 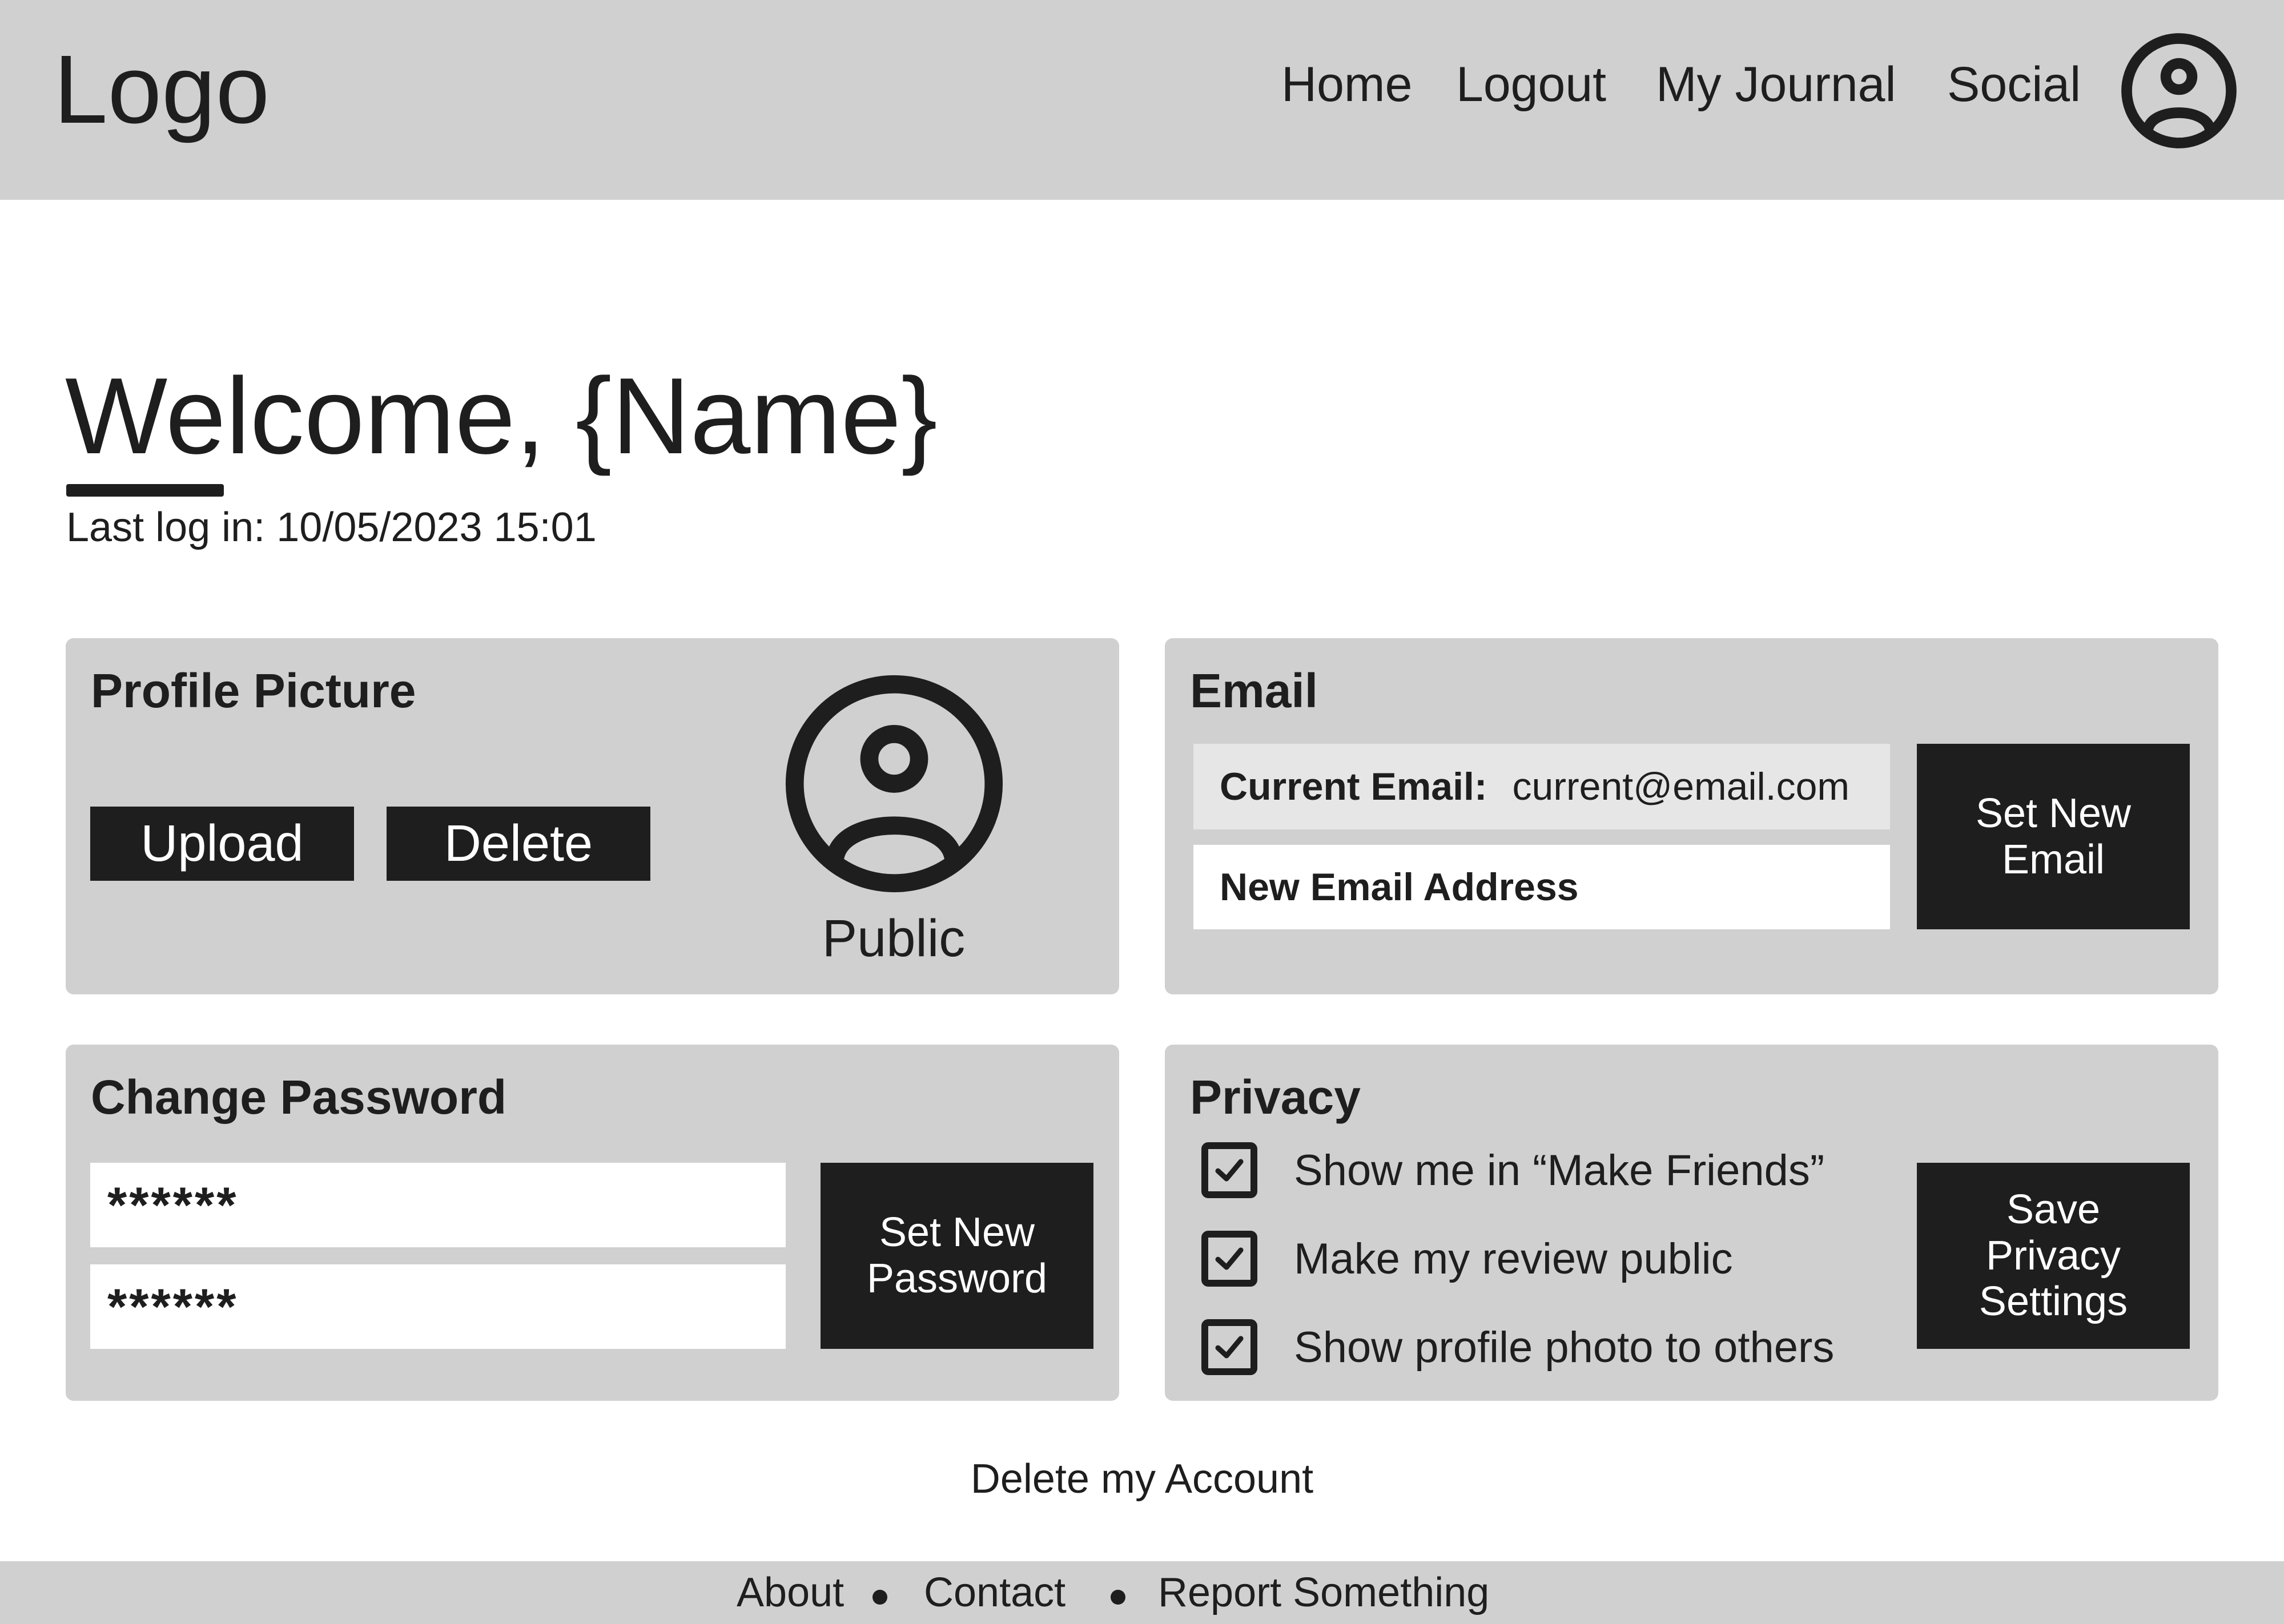 What do you see at coordinates (994, 1592) in the screenshot?
I see `footer-contact-link: Contact` at bounding box center [994, 1592].